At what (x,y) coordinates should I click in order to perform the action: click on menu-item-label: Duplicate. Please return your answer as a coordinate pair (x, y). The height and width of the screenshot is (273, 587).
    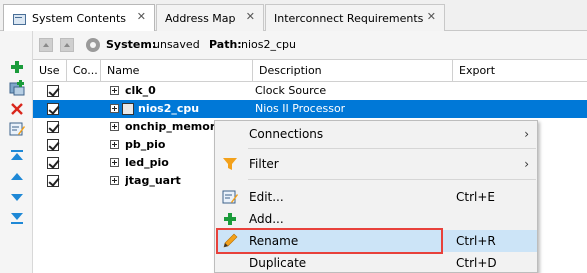
    Looking at the image, I should click on (278, 263).